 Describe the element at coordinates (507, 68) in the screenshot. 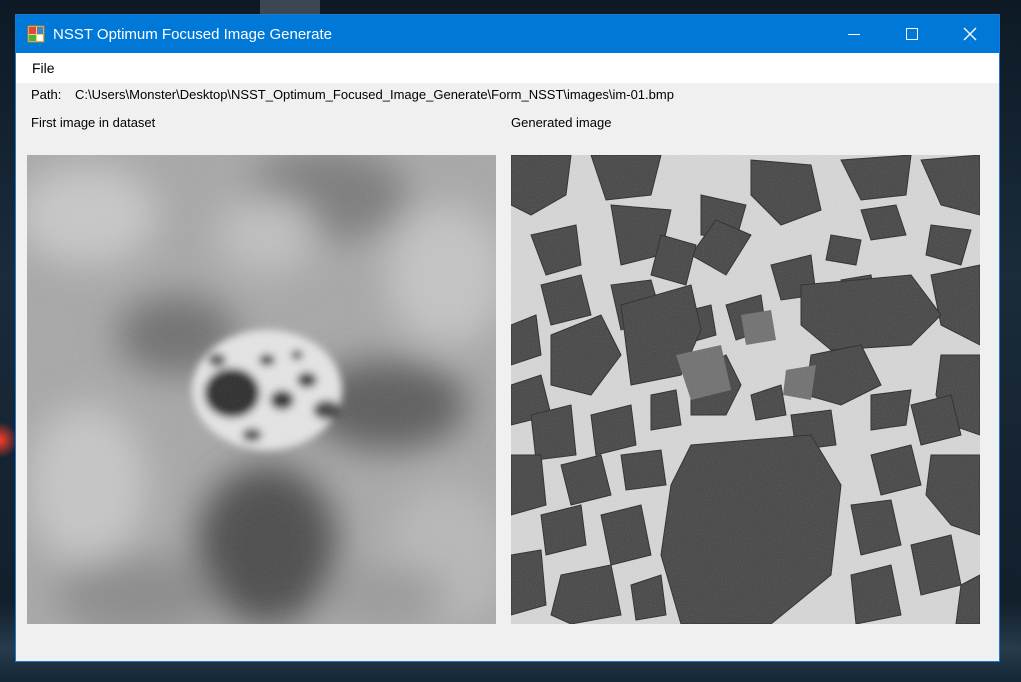

I see `menu-bar: File` at that location.